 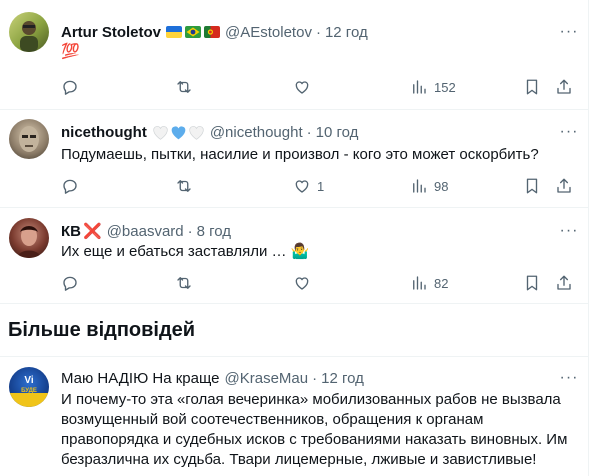 I want to click on author-handle: @AEstoletov, so click(x=268, y=32).